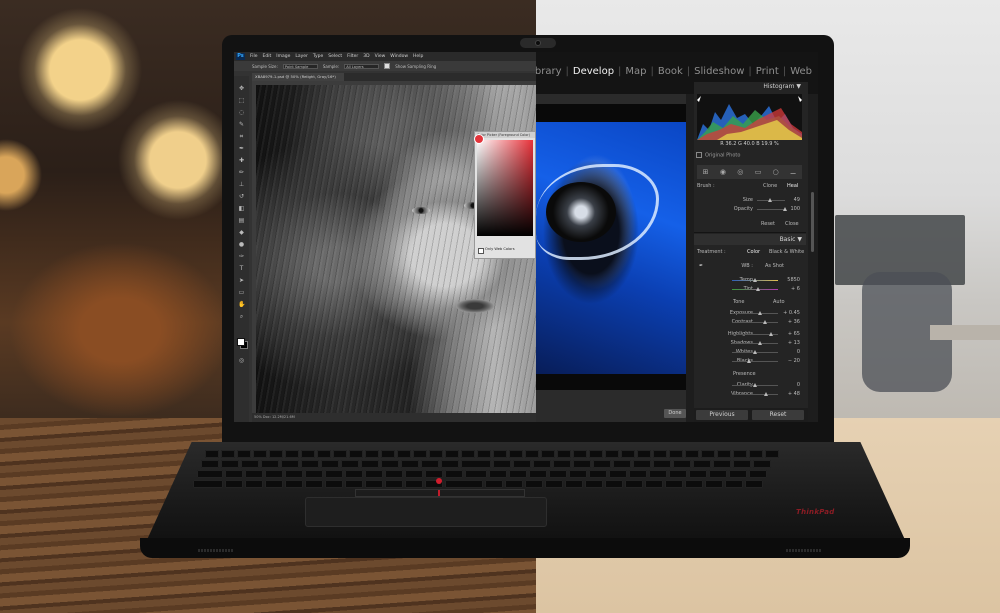  I want to click on history-brush-icon: ↺, so click(241, 197).